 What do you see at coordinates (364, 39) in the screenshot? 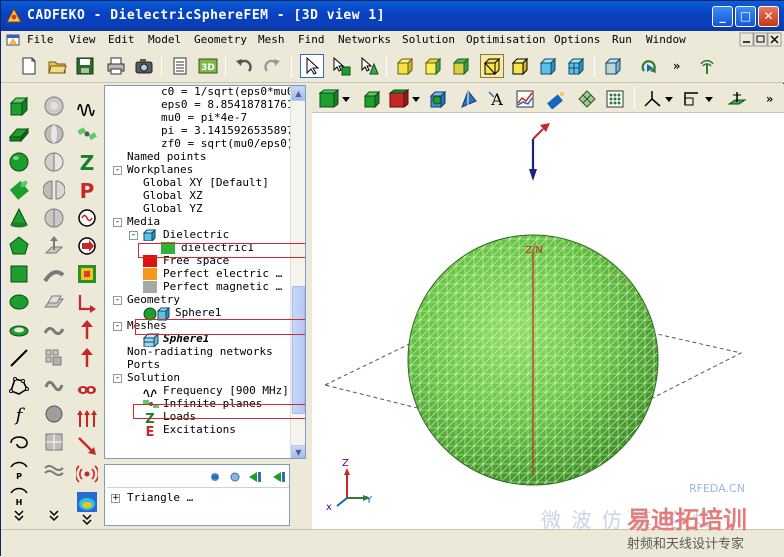
I see `menu-networks: Networks` at bounding box center [364, 39].